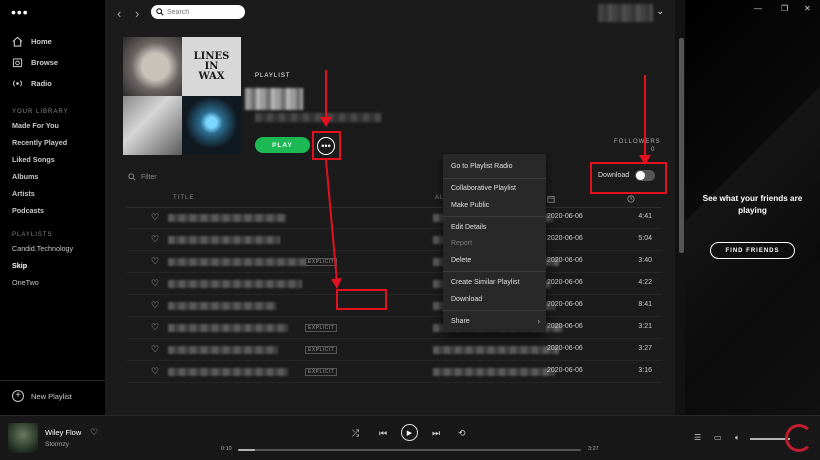 The image size is (820, 460). Describe the element at coordinates (149, 177) in the screenshot. I see `filter-input: Filter` at that location.